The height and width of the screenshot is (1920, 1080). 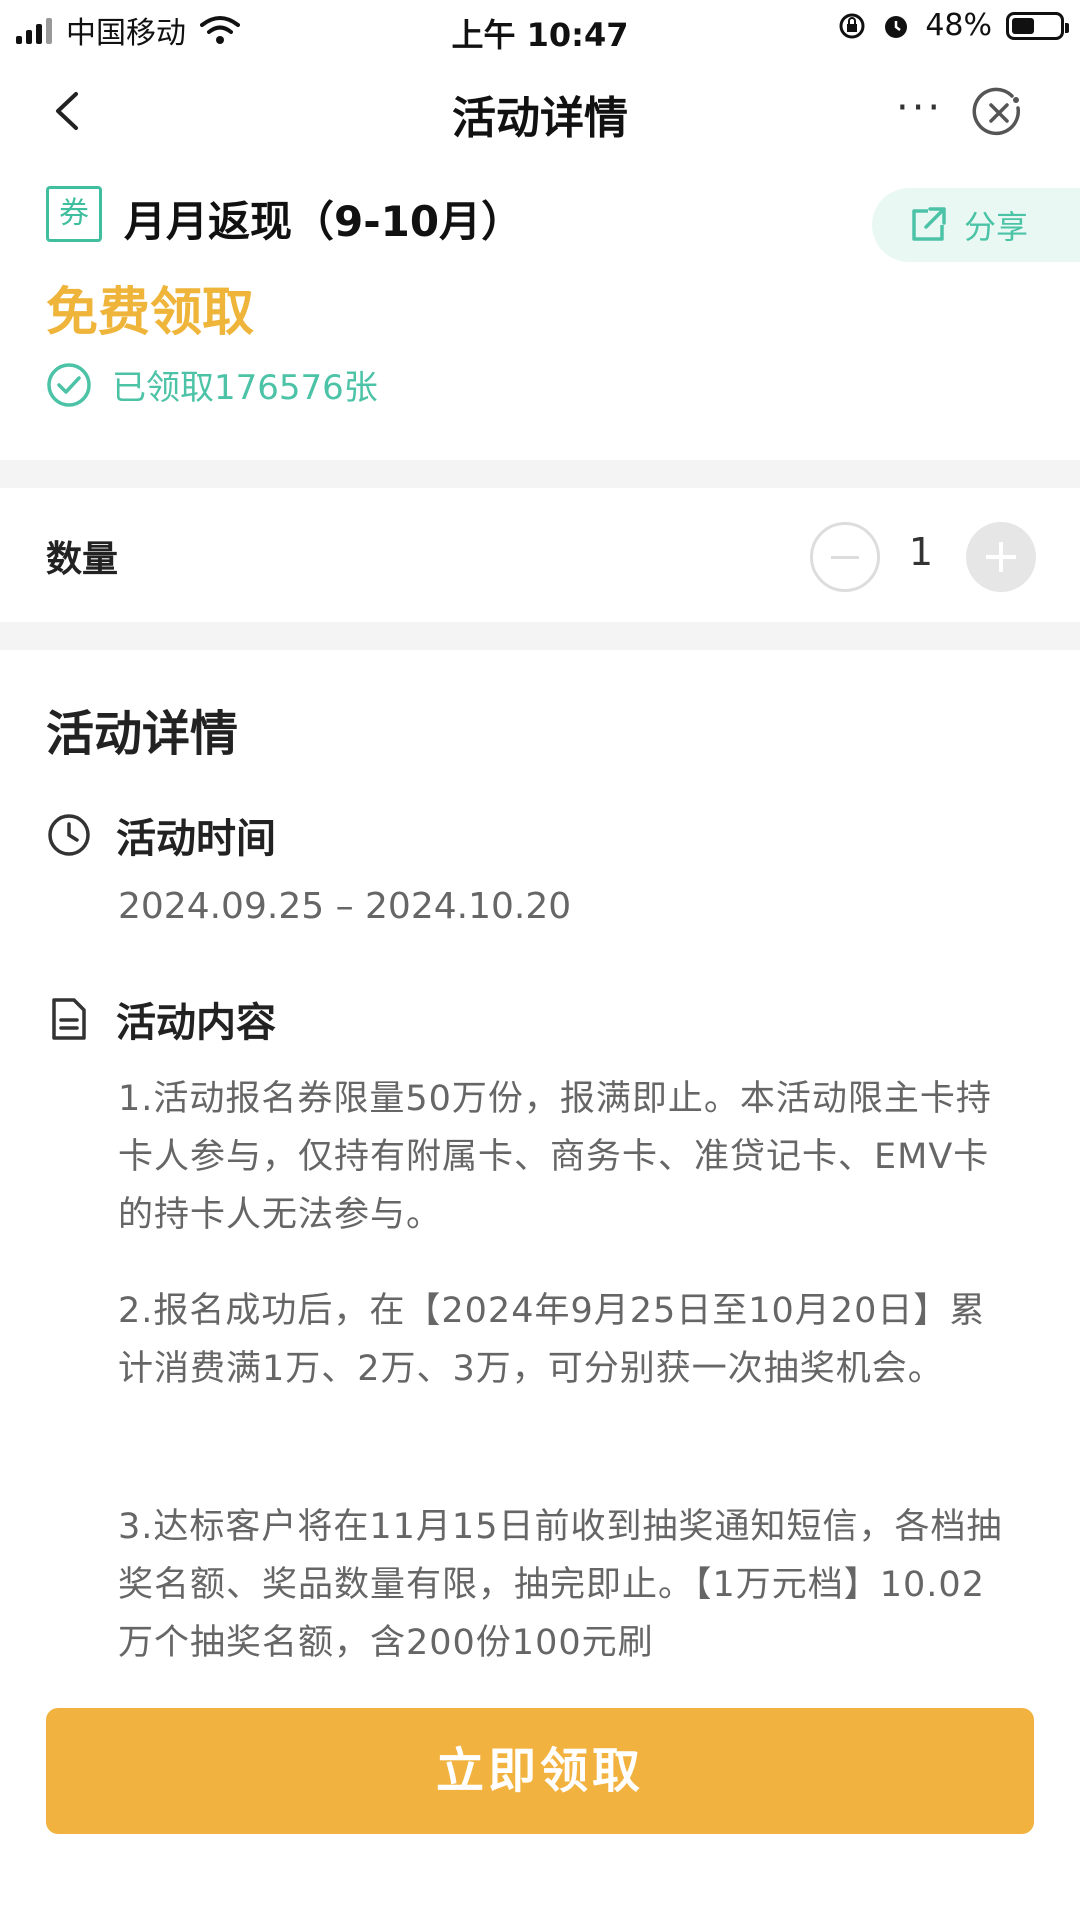 What do you see at coordinates (958, 25) in the screenshot?
I see `battery-percent: 48%` at bounding box center [958, 25].